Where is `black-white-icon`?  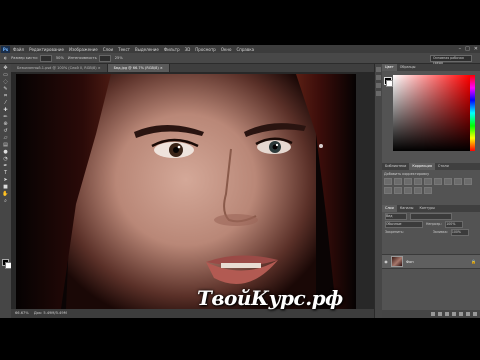 black-white-icon is located at coordinates (458, 181).